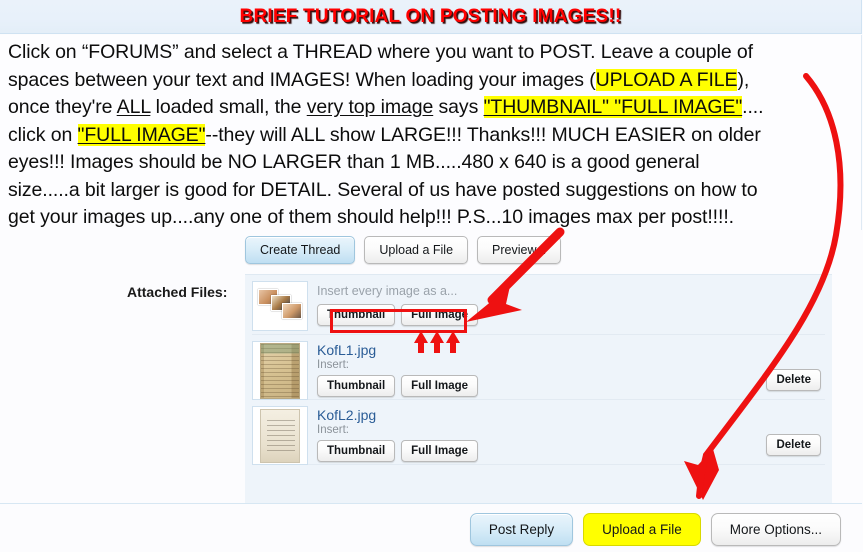 This screenshot has height=552, width=863. I want to click on divider, so click(431, 503).